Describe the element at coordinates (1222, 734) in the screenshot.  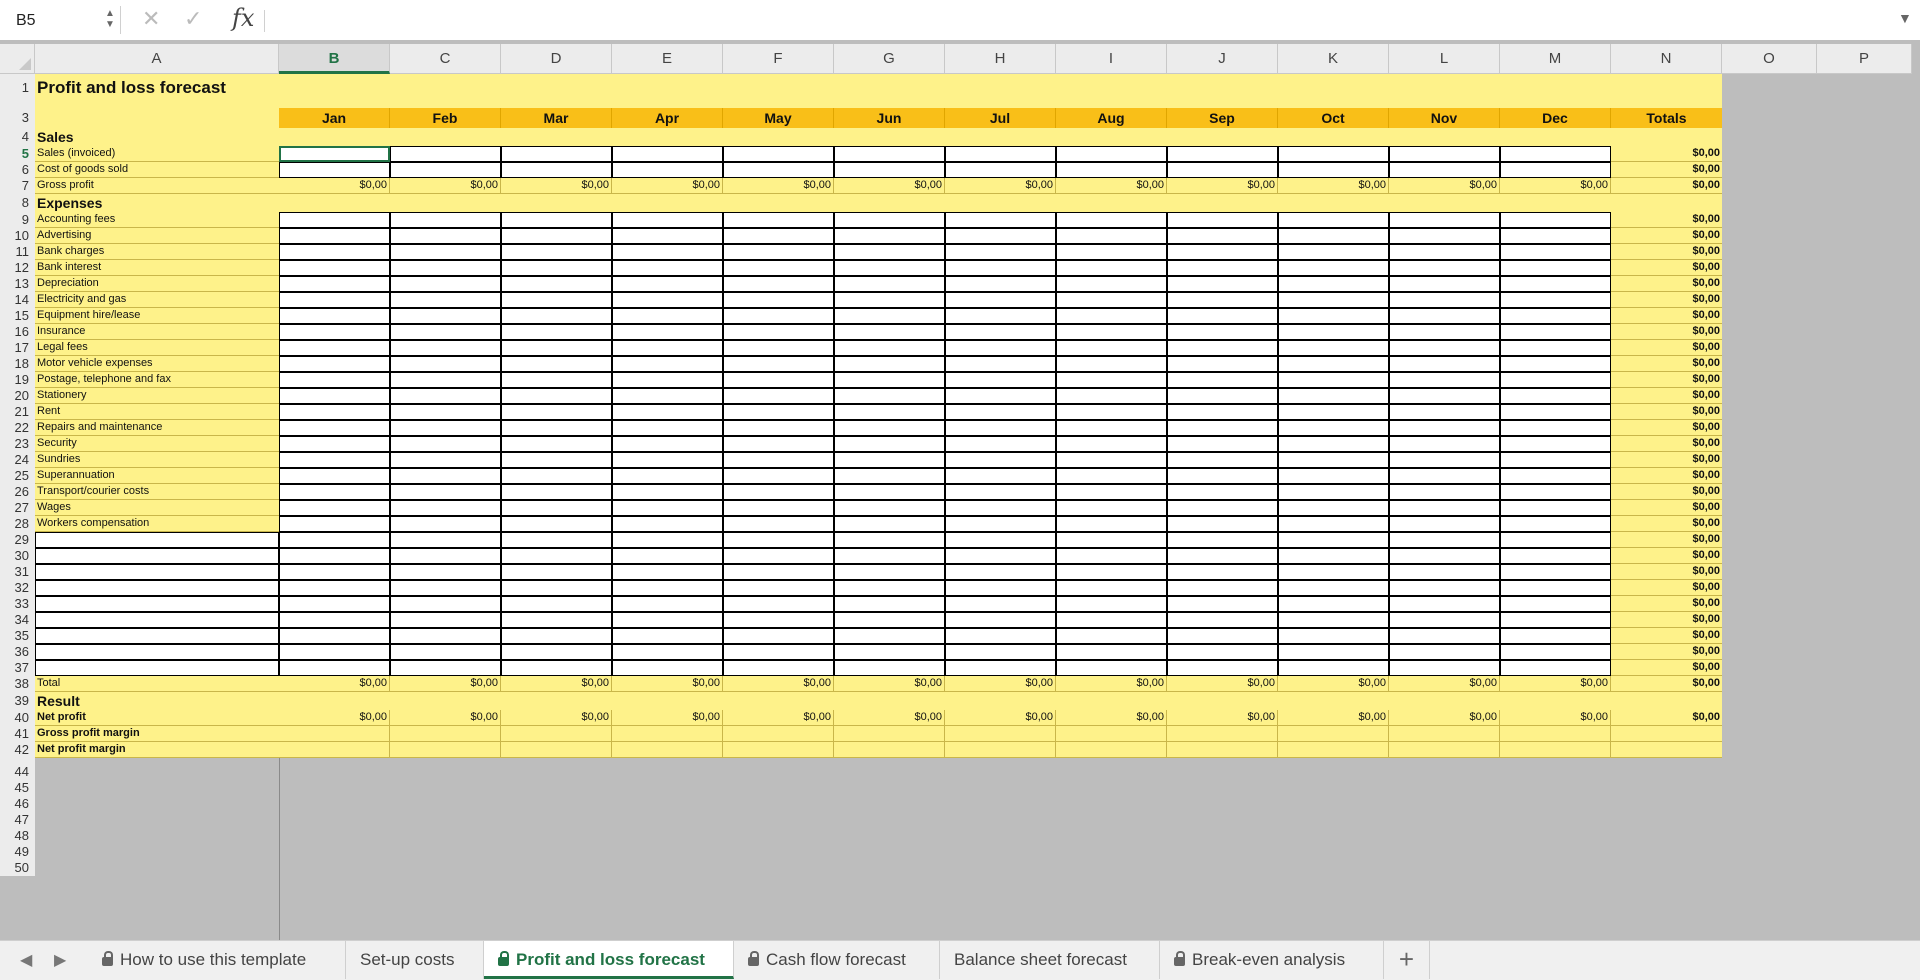
I see `month-cell-r41-sep` at that location.